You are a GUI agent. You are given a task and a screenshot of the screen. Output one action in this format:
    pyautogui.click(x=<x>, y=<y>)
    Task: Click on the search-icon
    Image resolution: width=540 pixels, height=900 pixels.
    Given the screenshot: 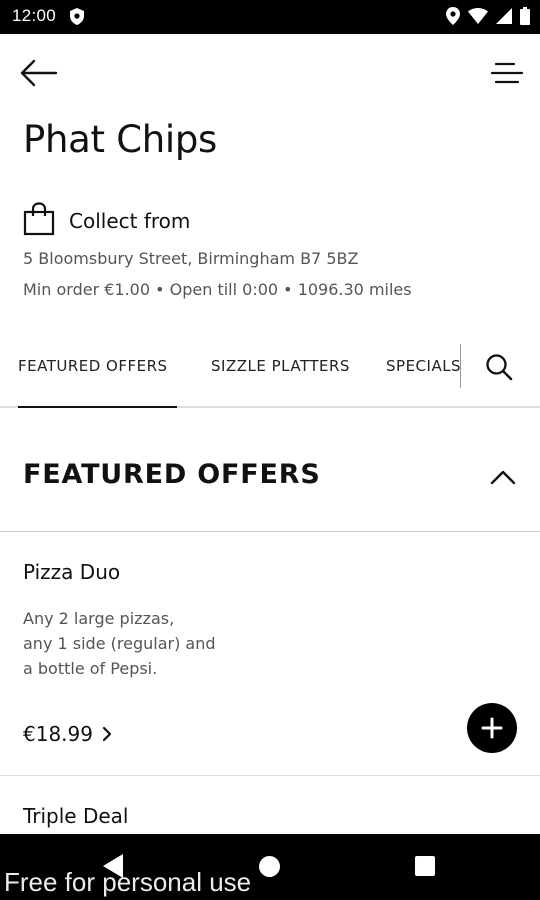 What is the action you would take?
    pyautogui.click(x=499, y=370)
    